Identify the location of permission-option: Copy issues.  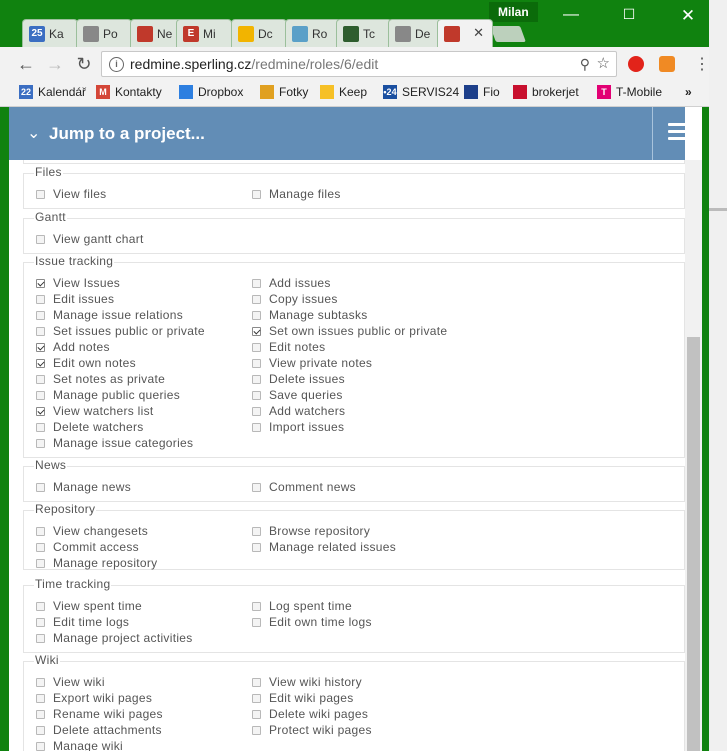
(295, 299).